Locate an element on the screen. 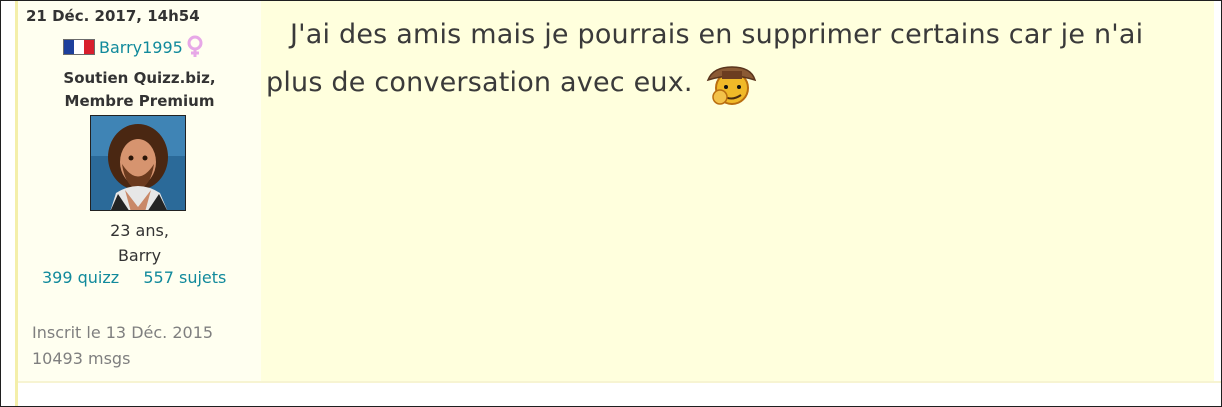 The width and height of the screenshot is (1222, 407). status-line-1: Soutien Quizz.biz, is located at coordinates (139, 78).